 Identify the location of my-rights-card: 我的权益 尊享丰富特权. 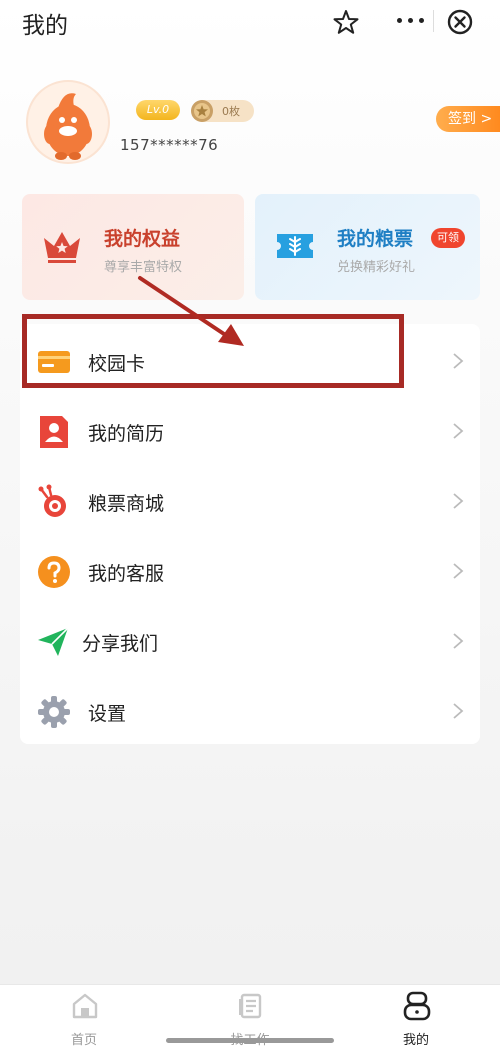
(133, 247).